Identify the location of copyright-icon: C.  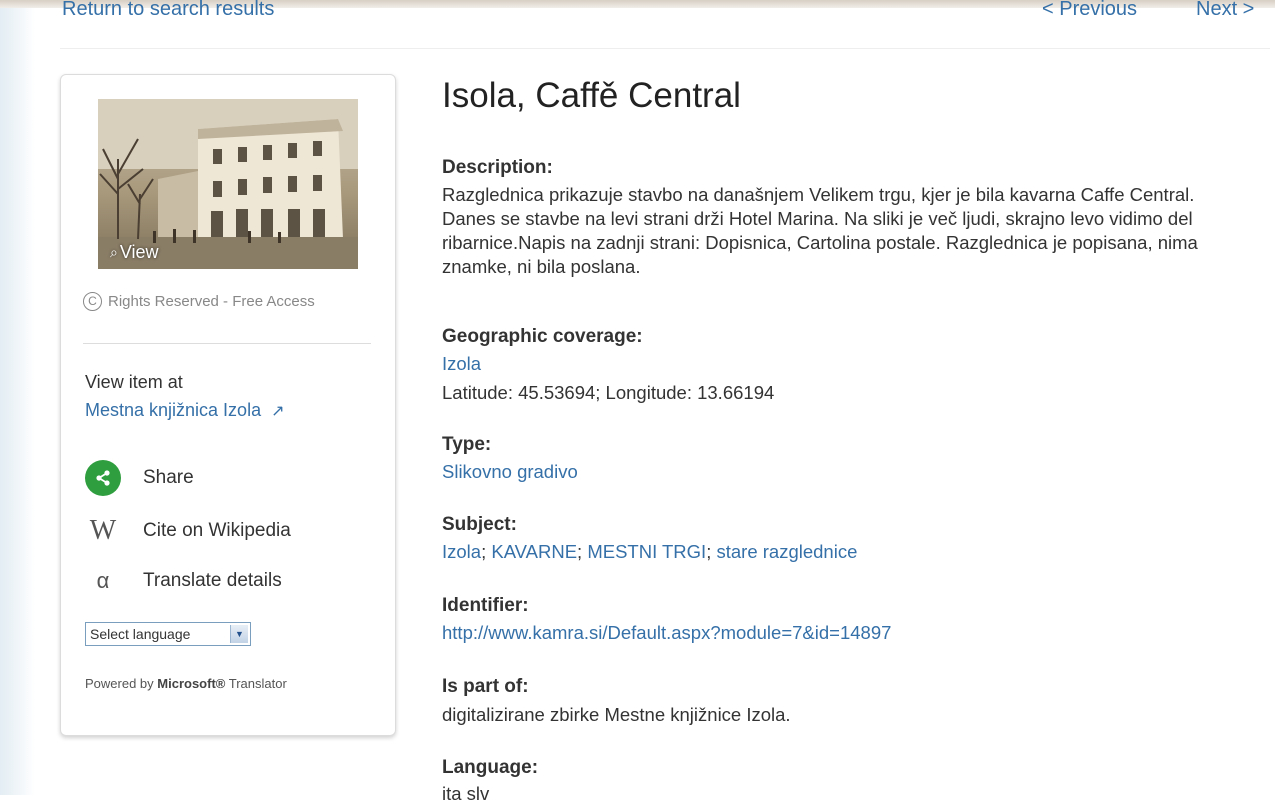
(92, 301).